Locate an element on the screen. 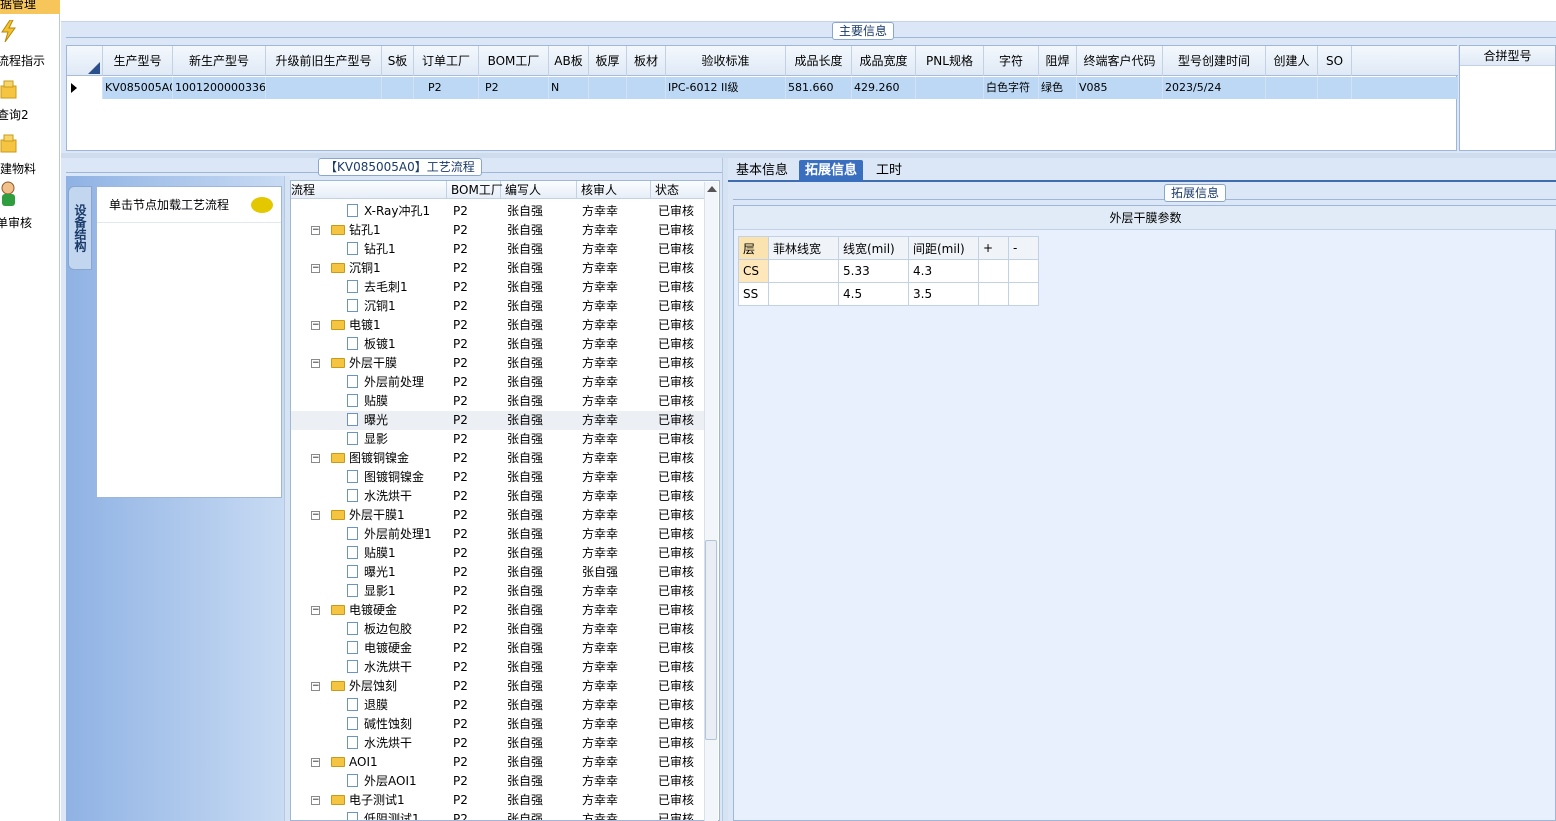 Image resolution: width=1556 pixels, height=821 pixels. tree-row: 钻孔1 P2 张自强 方幸幸 已审核 is located at coordinates (498, 249).